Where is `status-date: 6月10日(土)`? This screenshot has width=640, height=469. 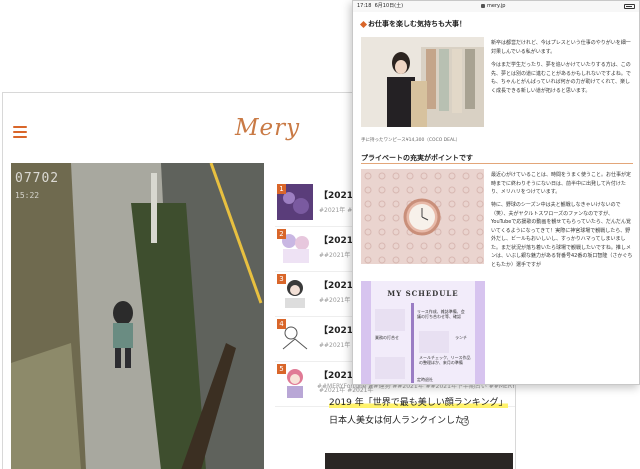
status-date: 6月10日(土) is located at coordinates (389, 6).